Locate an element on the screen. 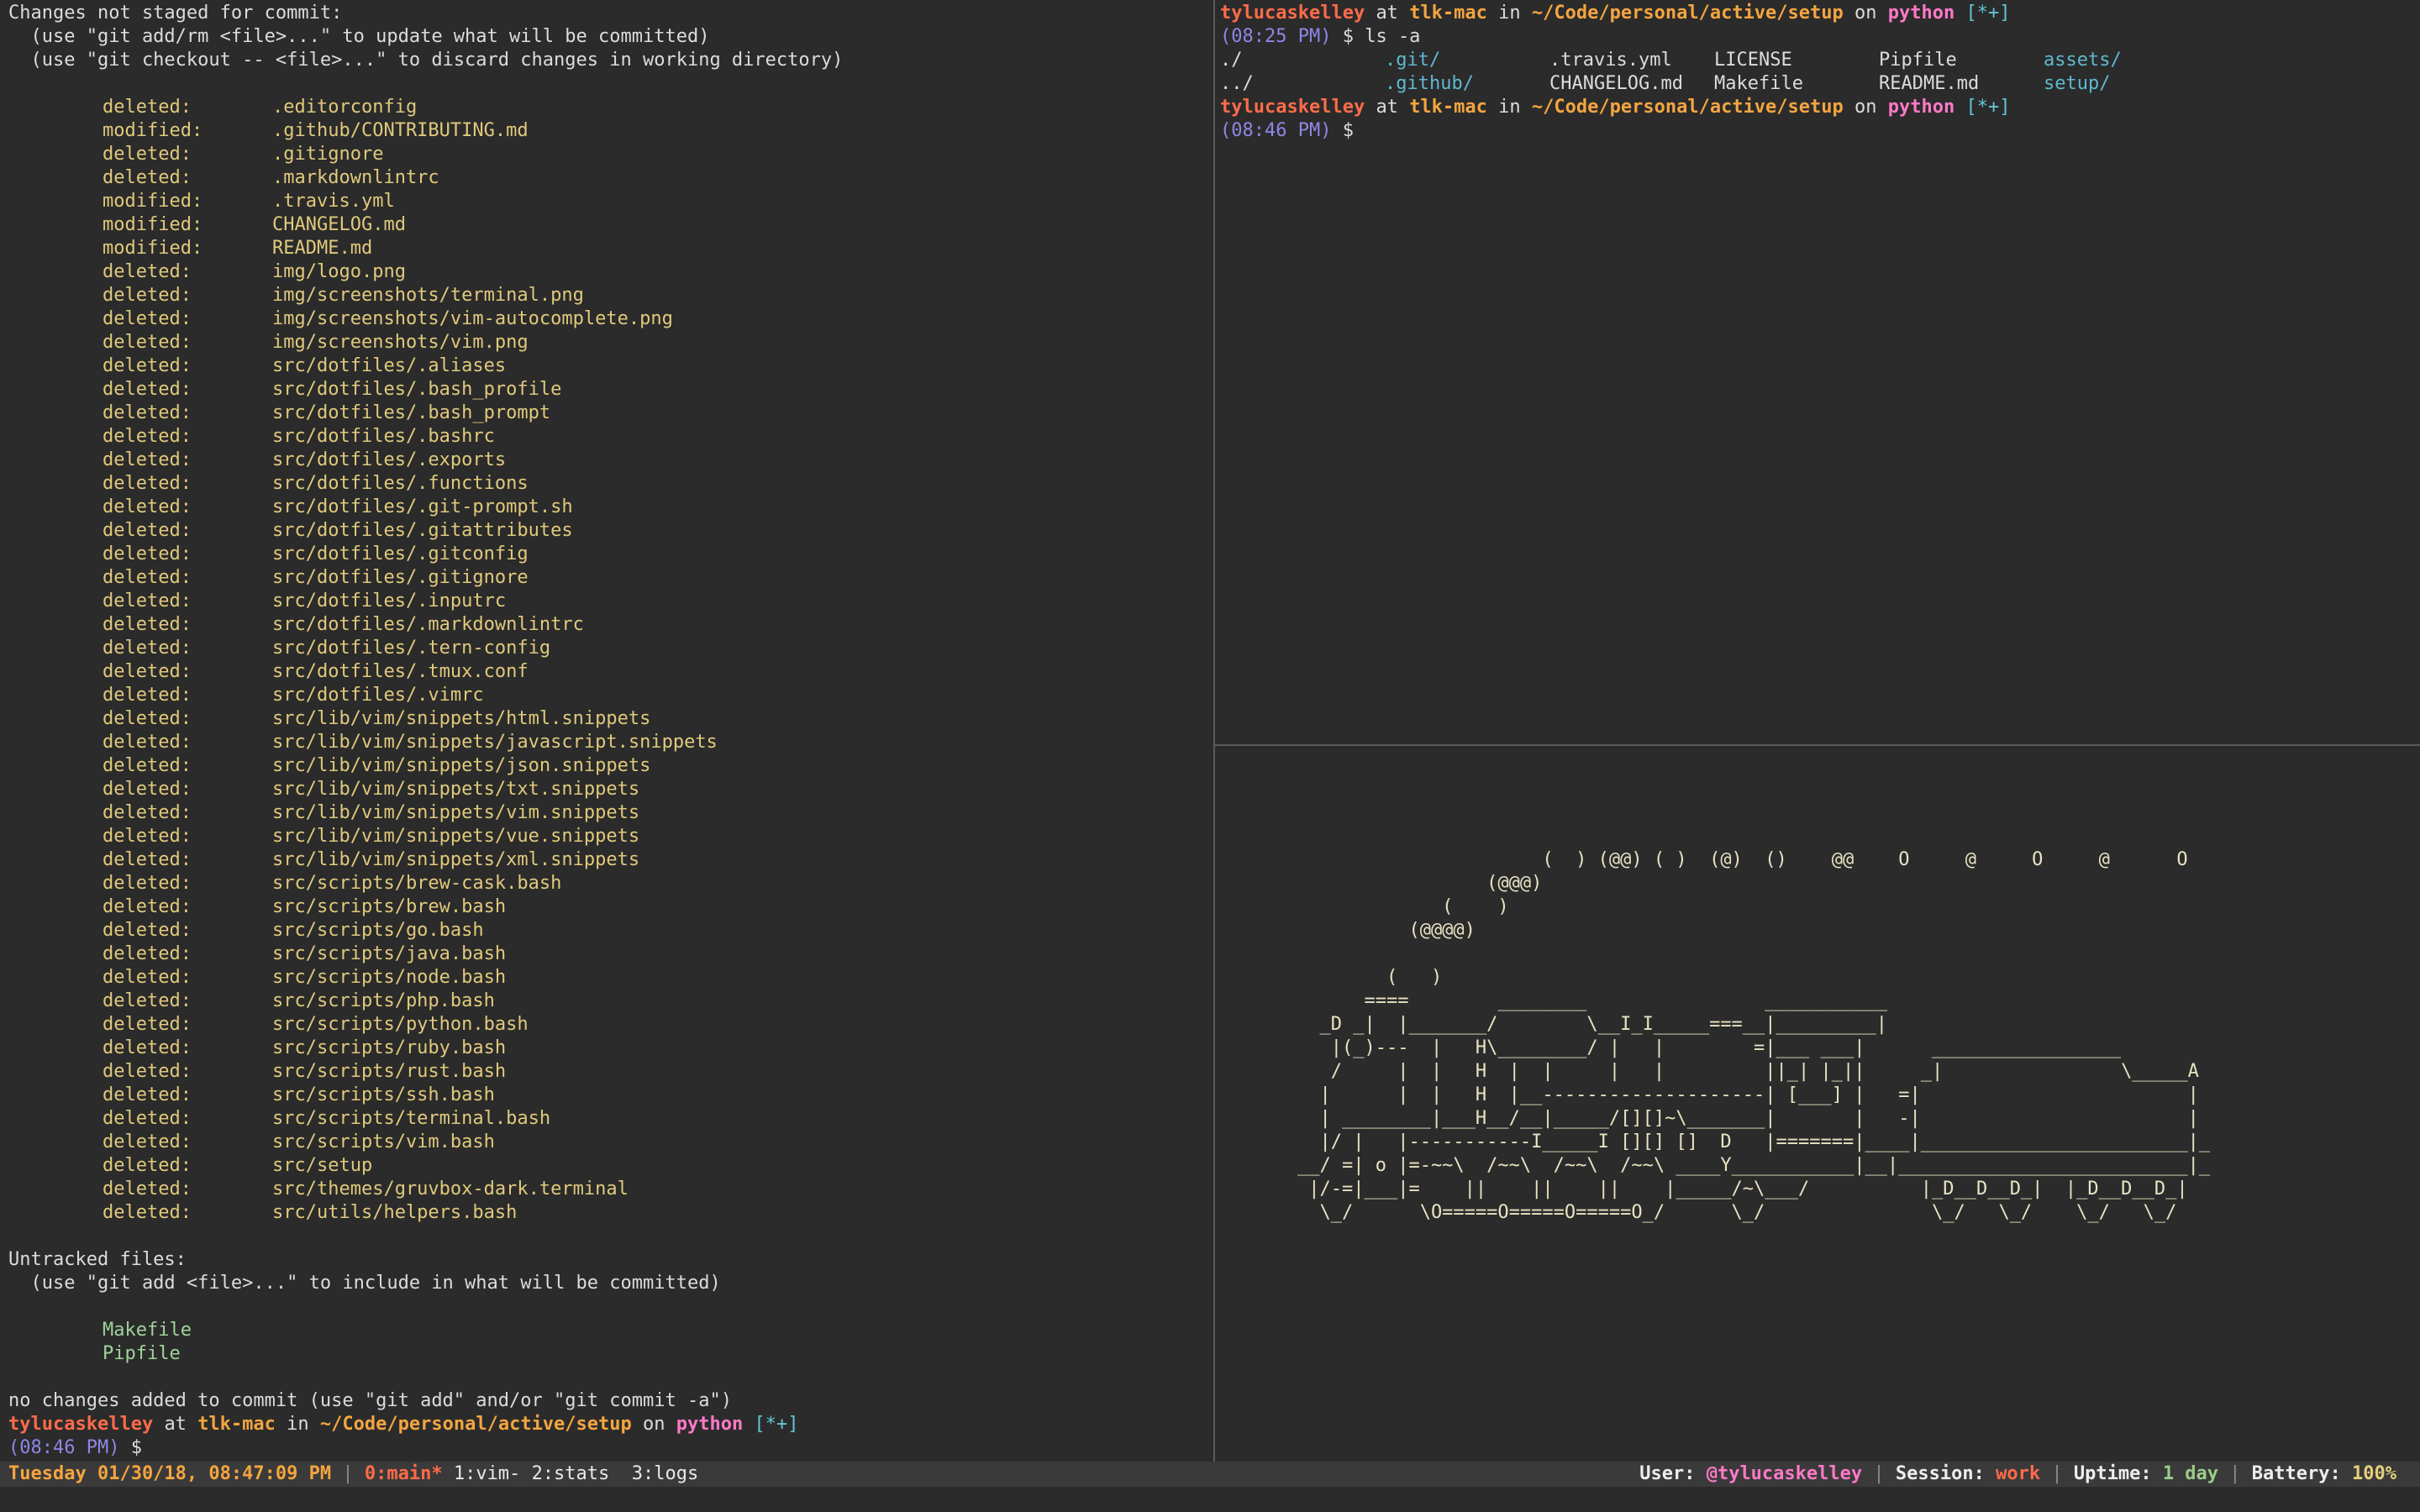  changed-file-row: deleted: src/scripts/python.bash is located at coordinates (611, 1025).